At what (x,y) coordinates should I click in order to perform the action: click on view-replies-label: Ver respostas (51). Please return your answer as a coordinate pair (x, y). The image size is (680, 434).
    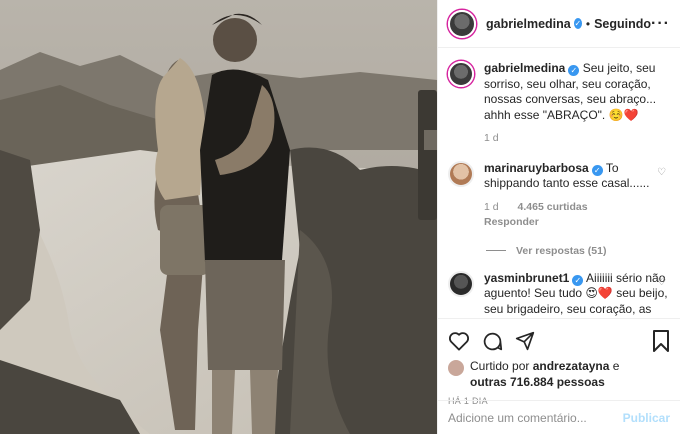
    Looking at the image, I should click on (561, 250).